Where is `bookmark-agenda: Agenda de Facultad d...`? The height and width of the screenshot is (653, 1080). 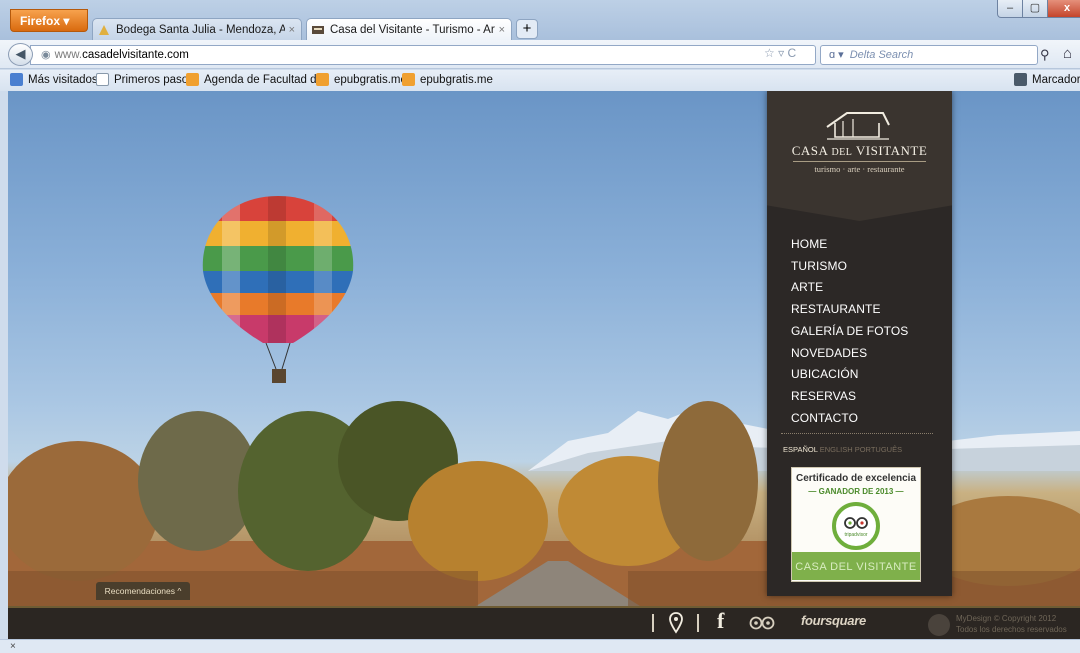 bookmark-agenda: Agenda de Facultad d... is located at coordinates (256, 79).